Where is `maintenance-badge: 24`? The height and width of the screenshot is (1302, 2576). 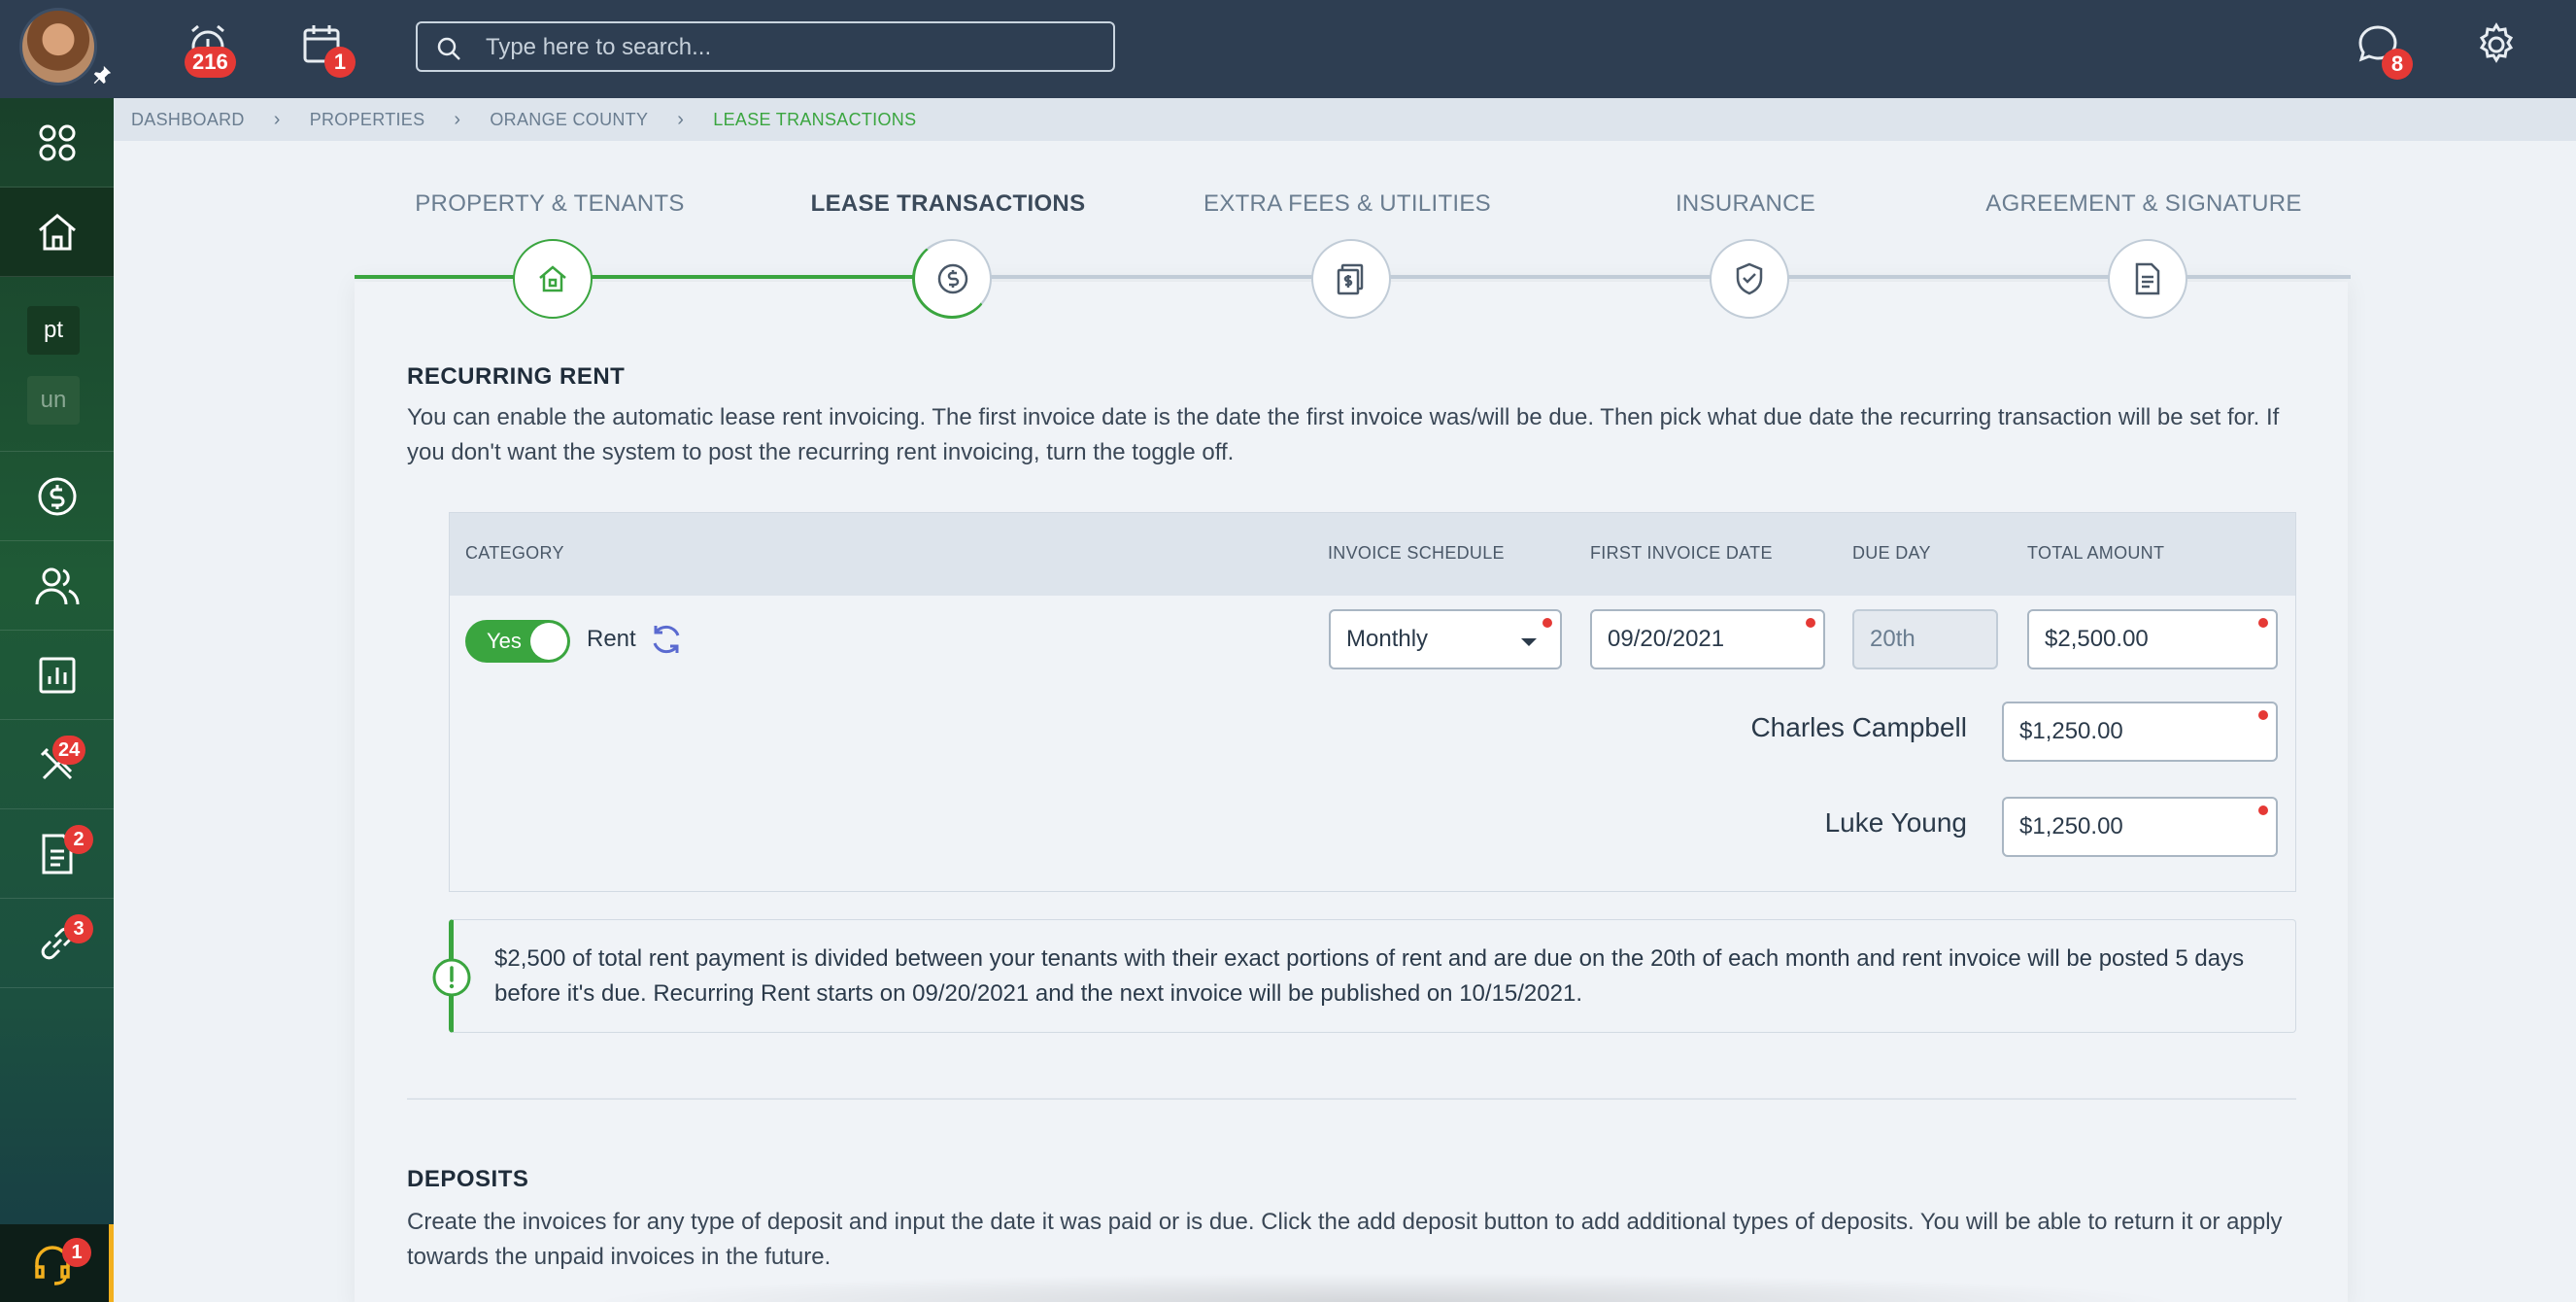
maintenance-badge: 24 is located at coordinates (69, 750).